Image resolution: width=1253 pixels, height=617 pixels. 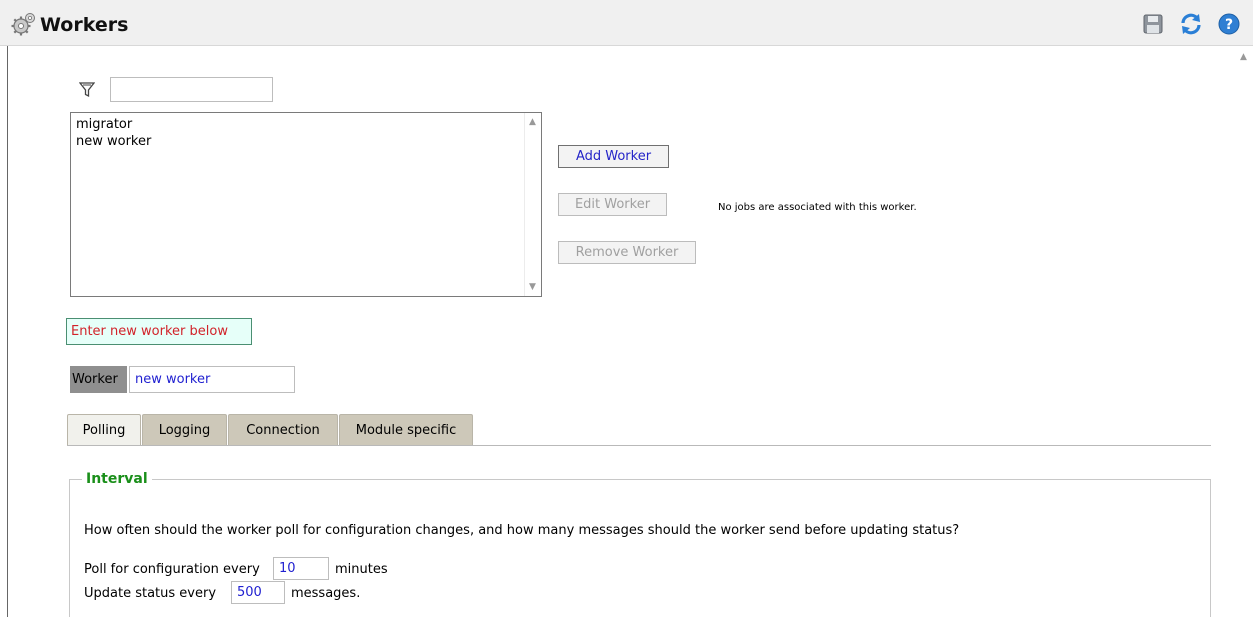 What do you see at coordinates (817, 207) in the screenshot?
I see `status-note: No jobs are associated with this worker.` at bounding box center [817, 207].